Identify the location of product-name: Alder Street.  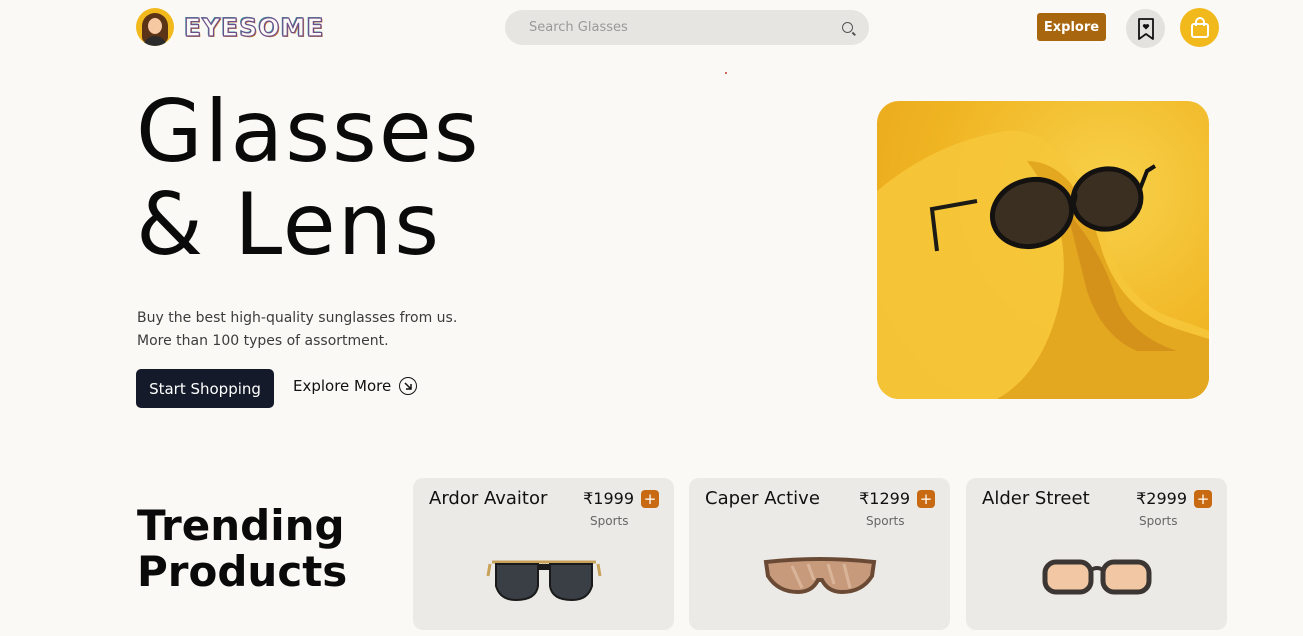
(1036, 498).